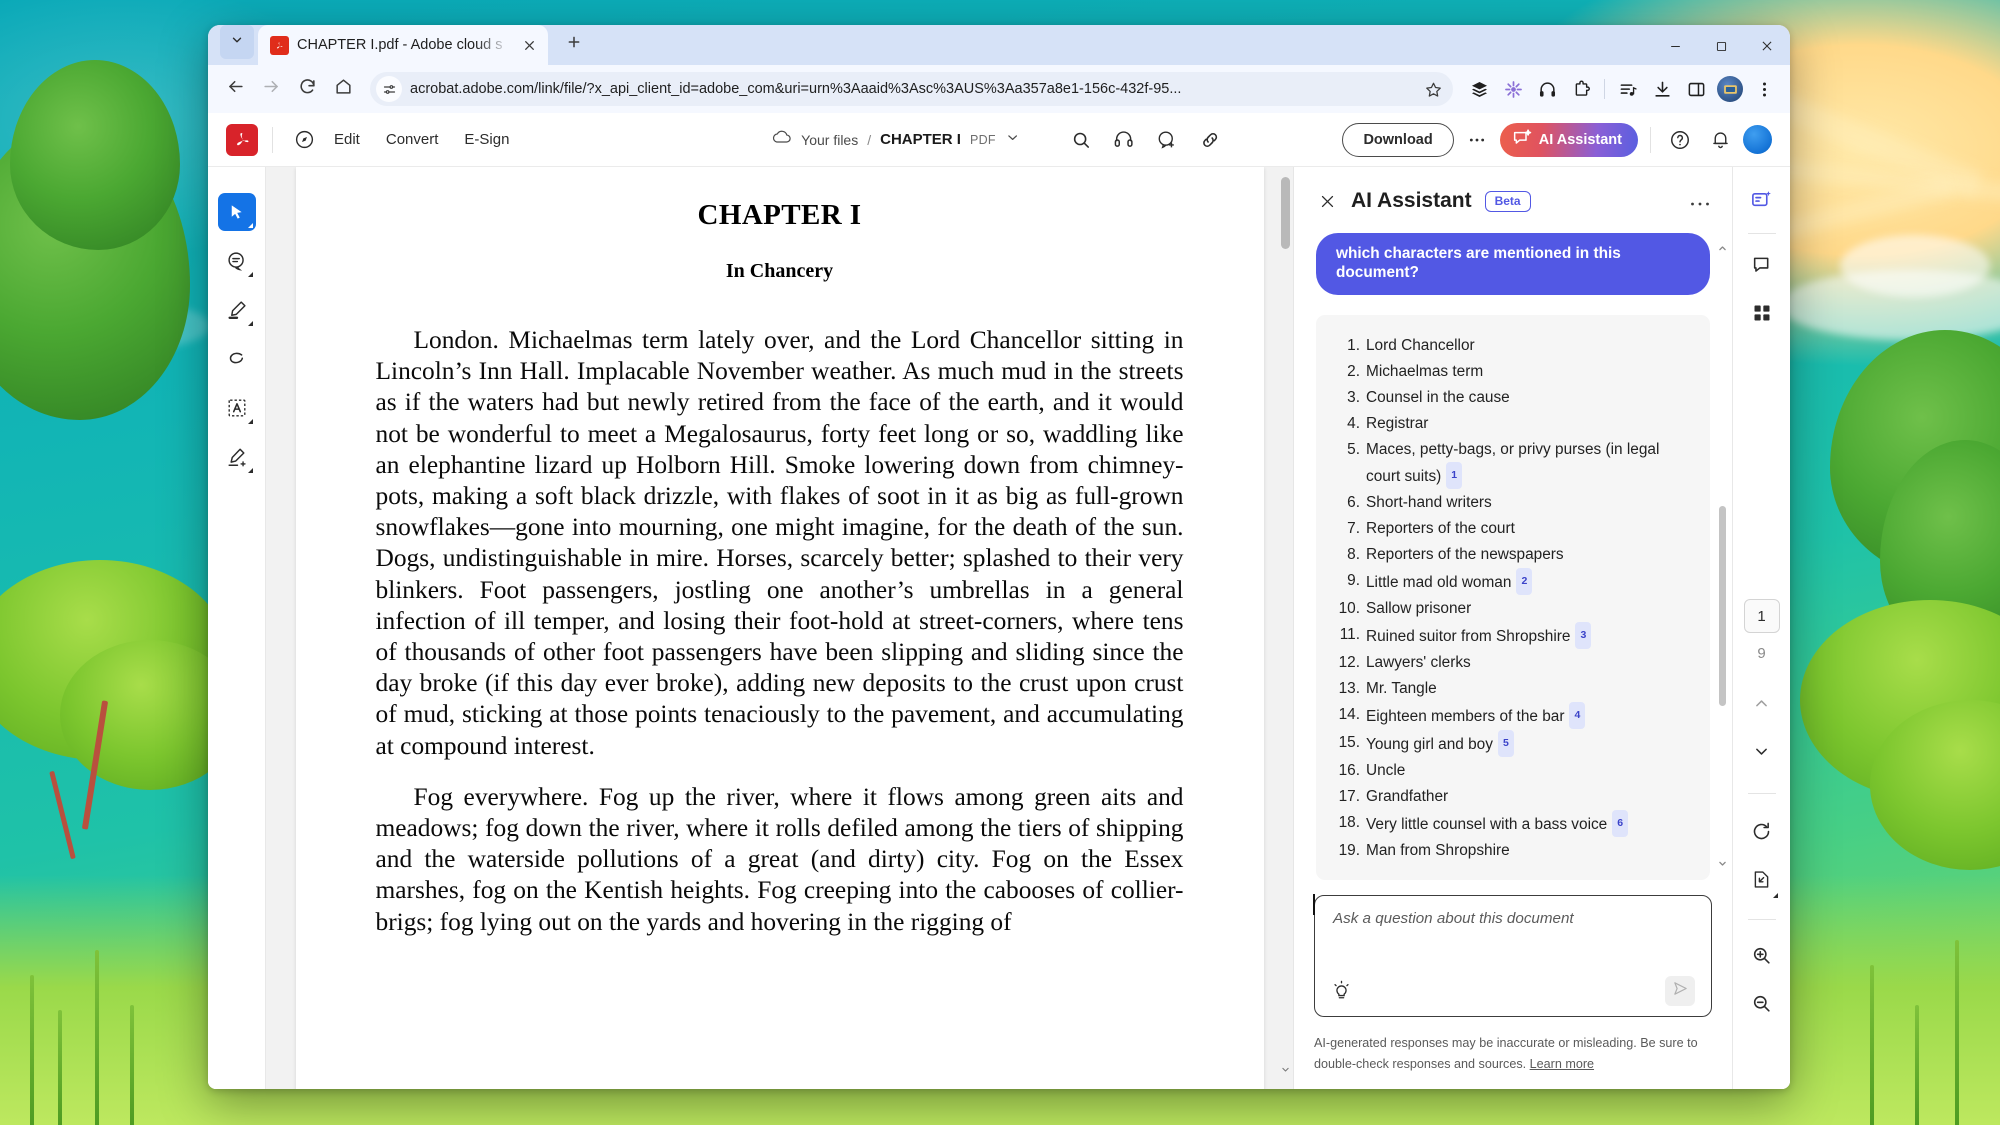 Image resolution: width=2000 pixels, height=1125 pixels. What do you see at coordinates (1398, 139) in the screenshot?
I see `download-button: Download` at bounding box center [1398, 139].